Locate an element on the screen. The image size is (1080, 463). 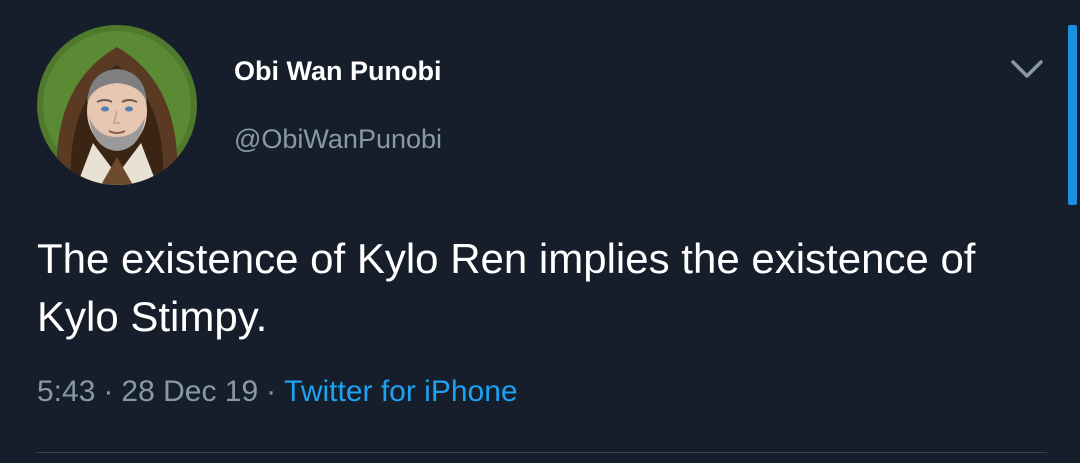
scroll-indicator is located at coordinates (1072, 115).